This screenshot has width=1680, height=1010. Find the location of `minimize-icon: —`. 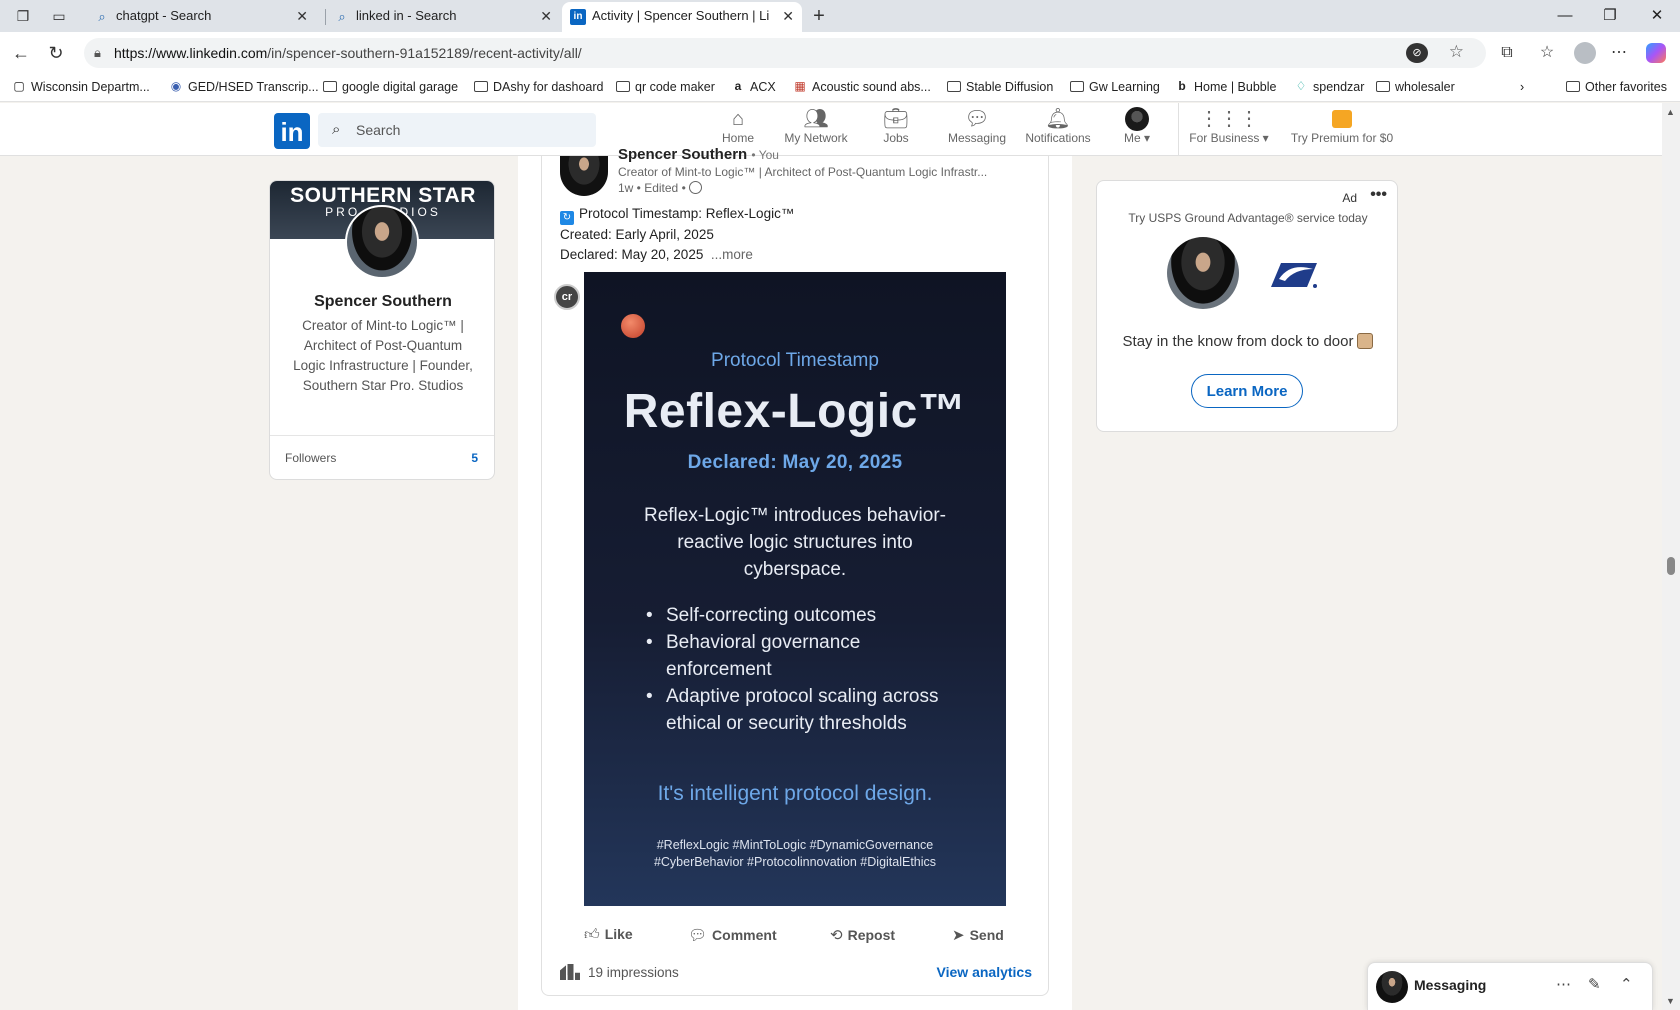

minimize-icon: — is located at coordinates (1565, 16).